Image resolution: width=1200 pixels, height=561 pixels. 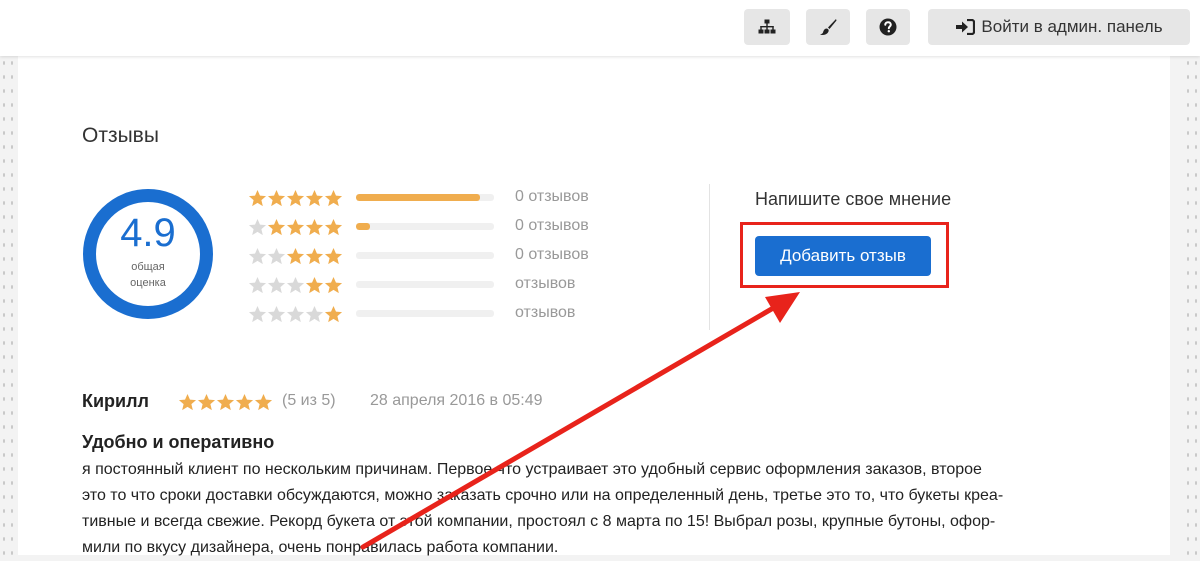 I want to click on review-author: Кирилл, so click(x=115, y=401).